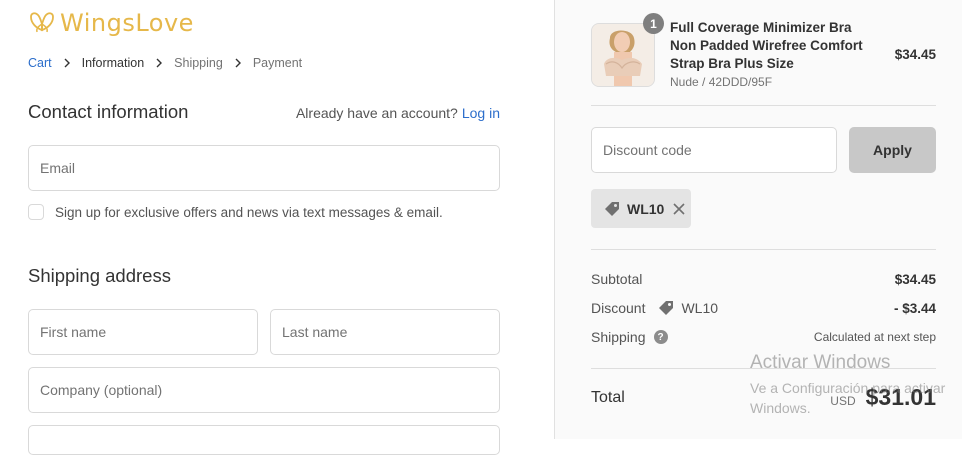  Describe the element at coordinates (900, 397) in the screenshot. I see `total-amount: $31.01` at that location.